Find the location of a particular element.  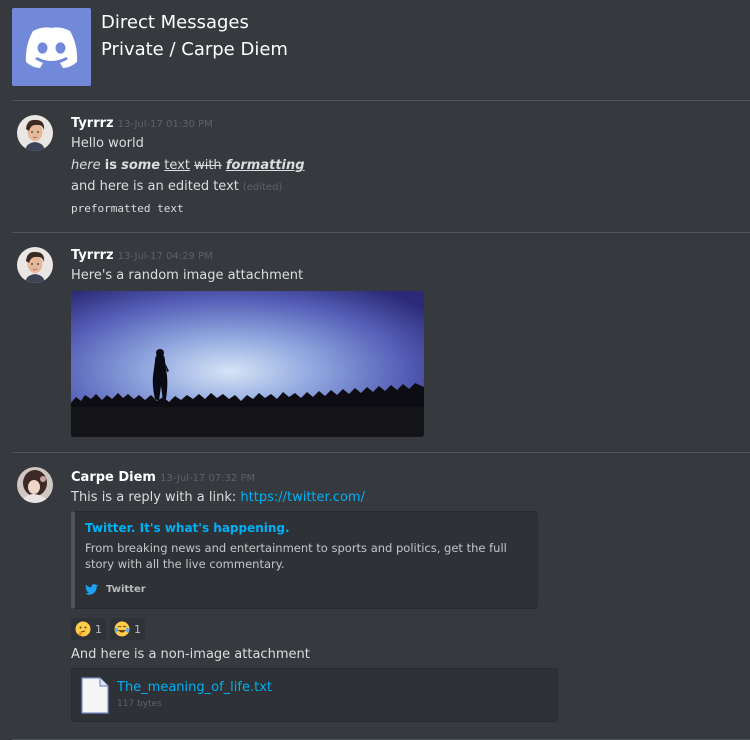

timestamp: 13-Jul-17 01:30 PM is located at coordinates (165, 124).